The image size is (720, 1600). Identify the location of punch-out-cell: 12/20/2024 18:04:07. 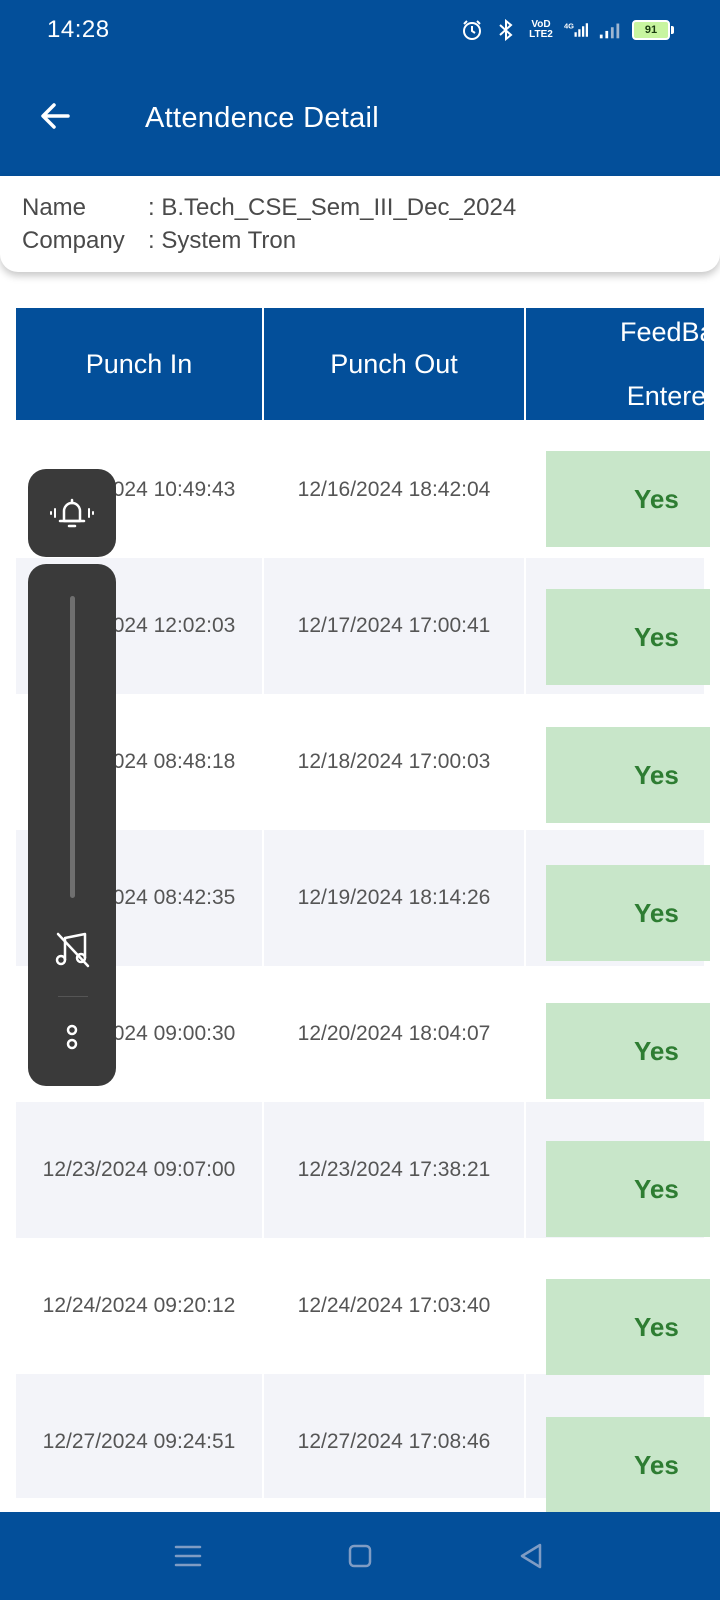
(394, 1034).